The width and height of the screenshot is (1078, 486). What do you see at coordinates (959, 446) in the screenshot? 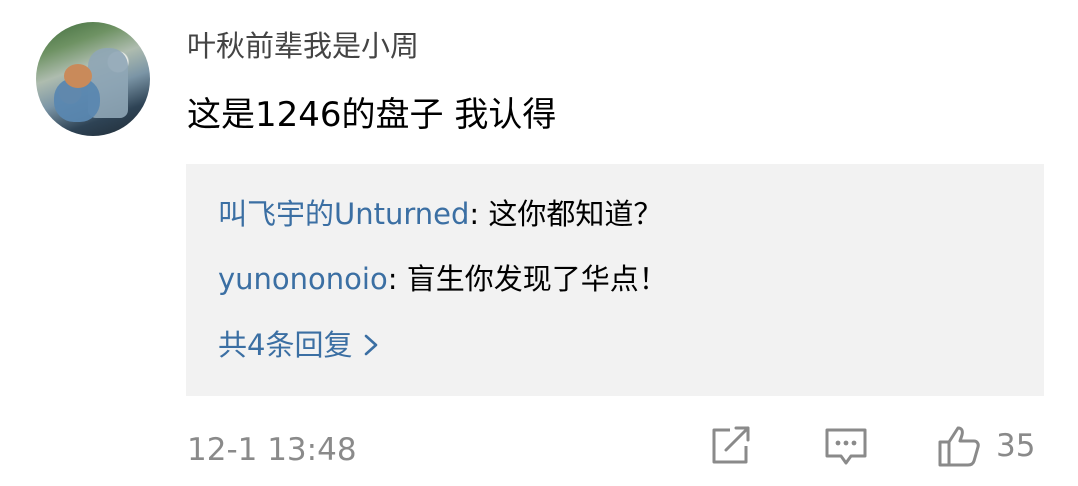
I see `thumbs-up-icon` at bounding box center [959, 446].